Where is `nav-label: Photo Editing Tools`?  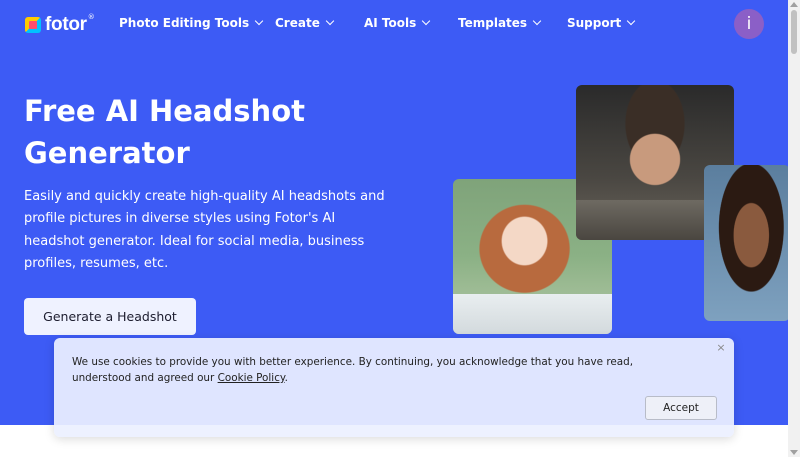
nav-label: Photo Editing Tools is located at coordinates (184, 23).